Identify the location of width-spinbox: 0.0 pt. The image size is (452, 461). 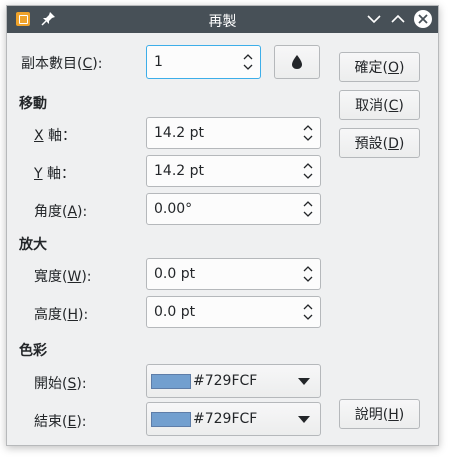
(233, 274).